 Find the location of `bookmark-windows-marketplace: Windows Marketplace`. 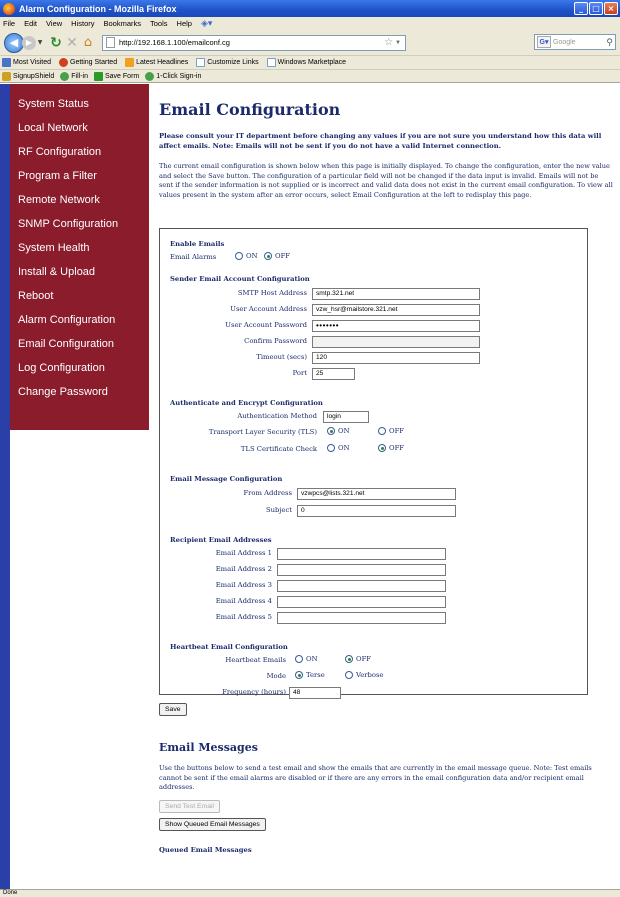

bookmark-windows-marketplace: Windows Marketplace is located at coordinates (306, 62).